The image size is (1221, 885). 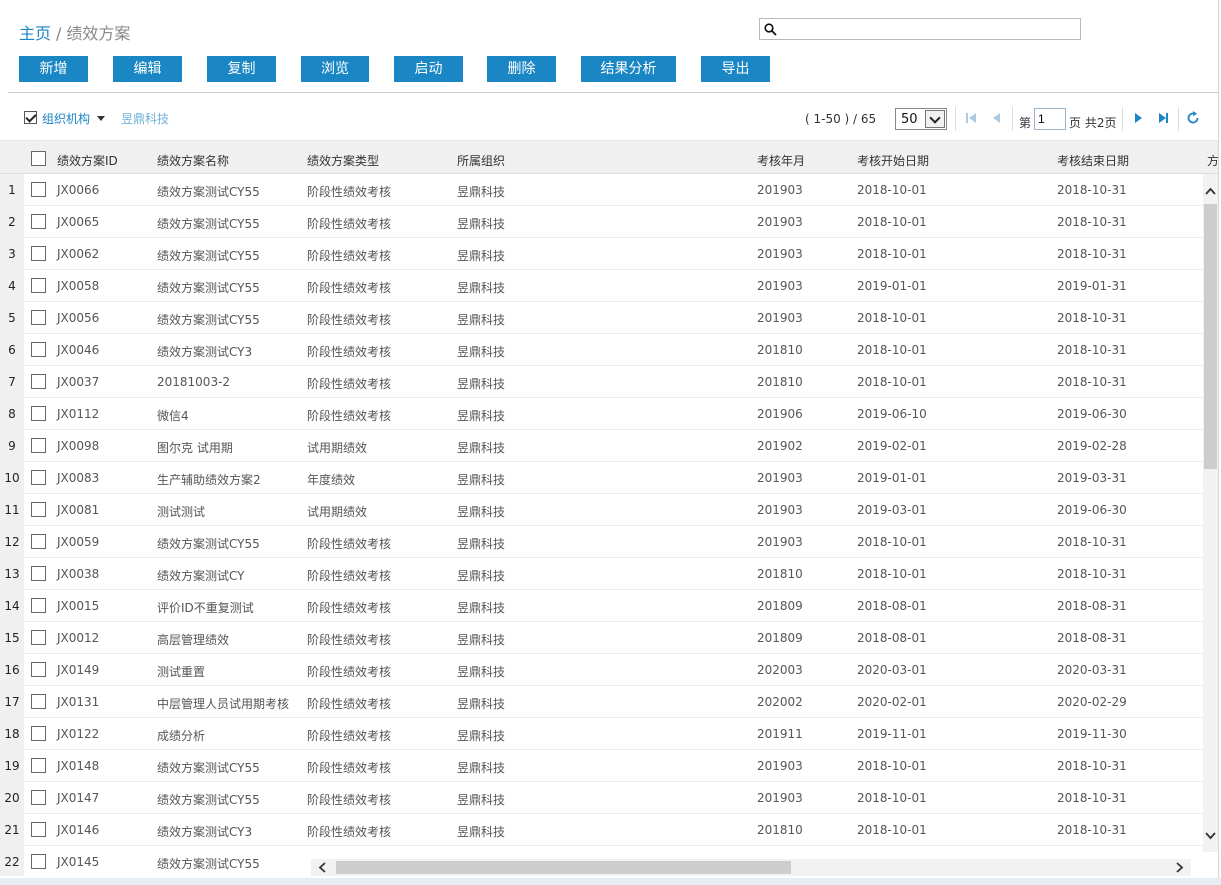 I want to click on delete-button: 删除, so click(x=521, y=69).